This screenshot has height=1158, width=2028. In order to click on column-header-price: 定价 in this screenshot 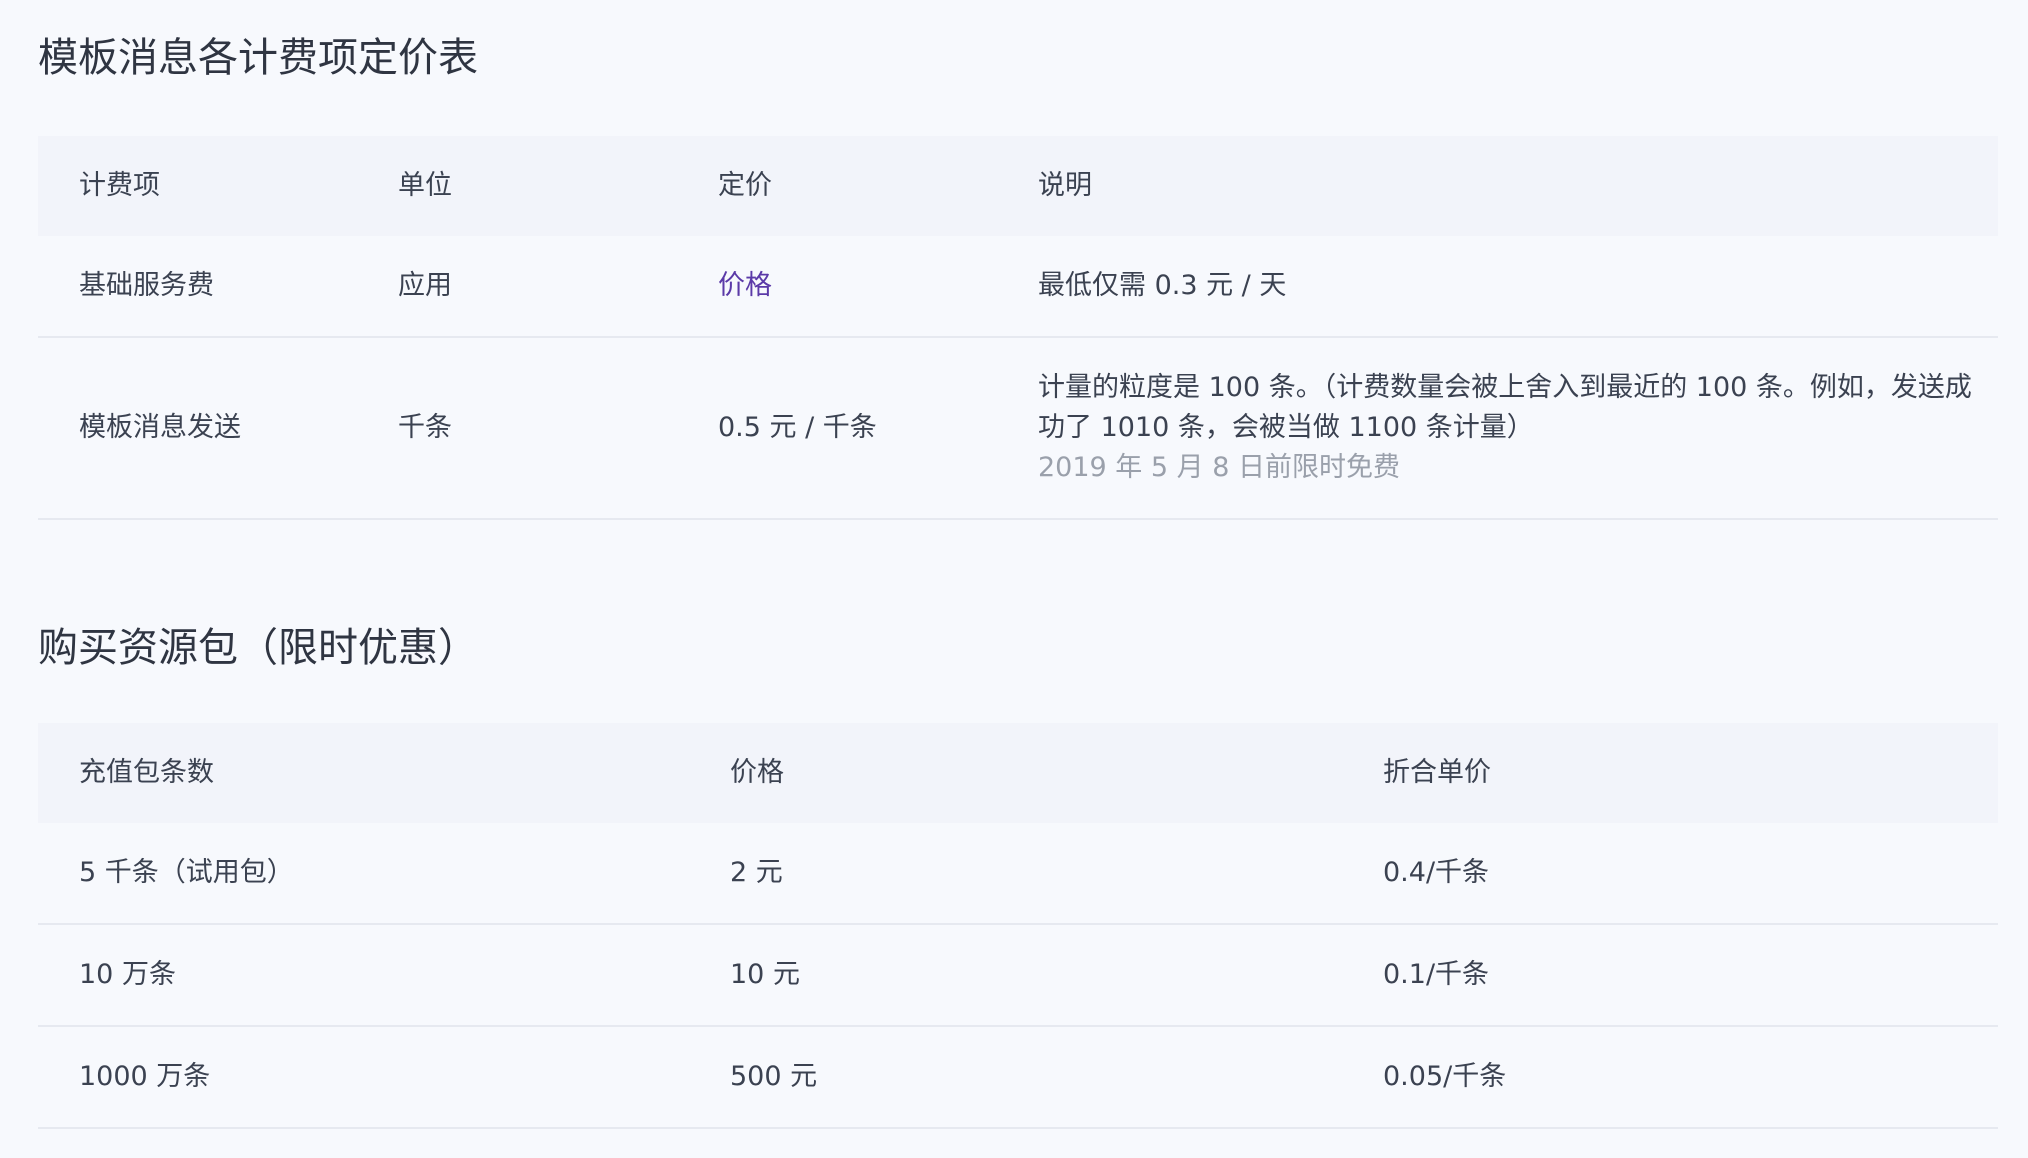, I will do `click(745, 185)`.